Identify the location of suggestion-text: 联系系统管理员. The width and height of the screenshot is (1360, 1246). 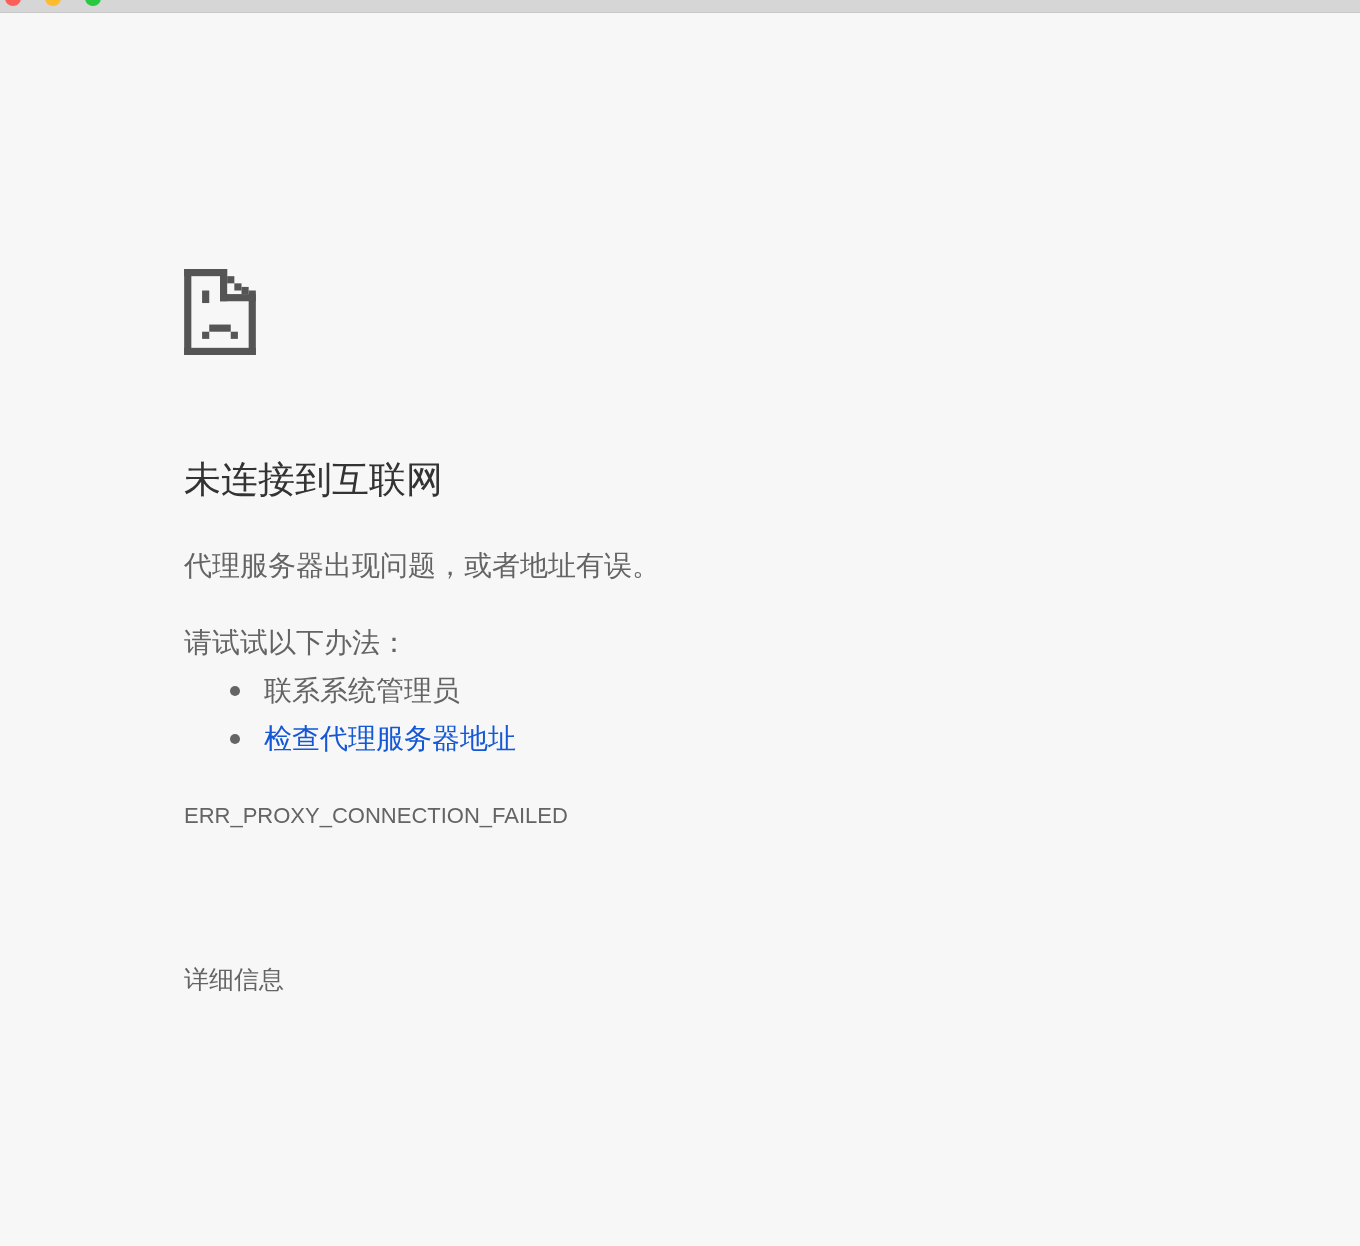
(362, 691).